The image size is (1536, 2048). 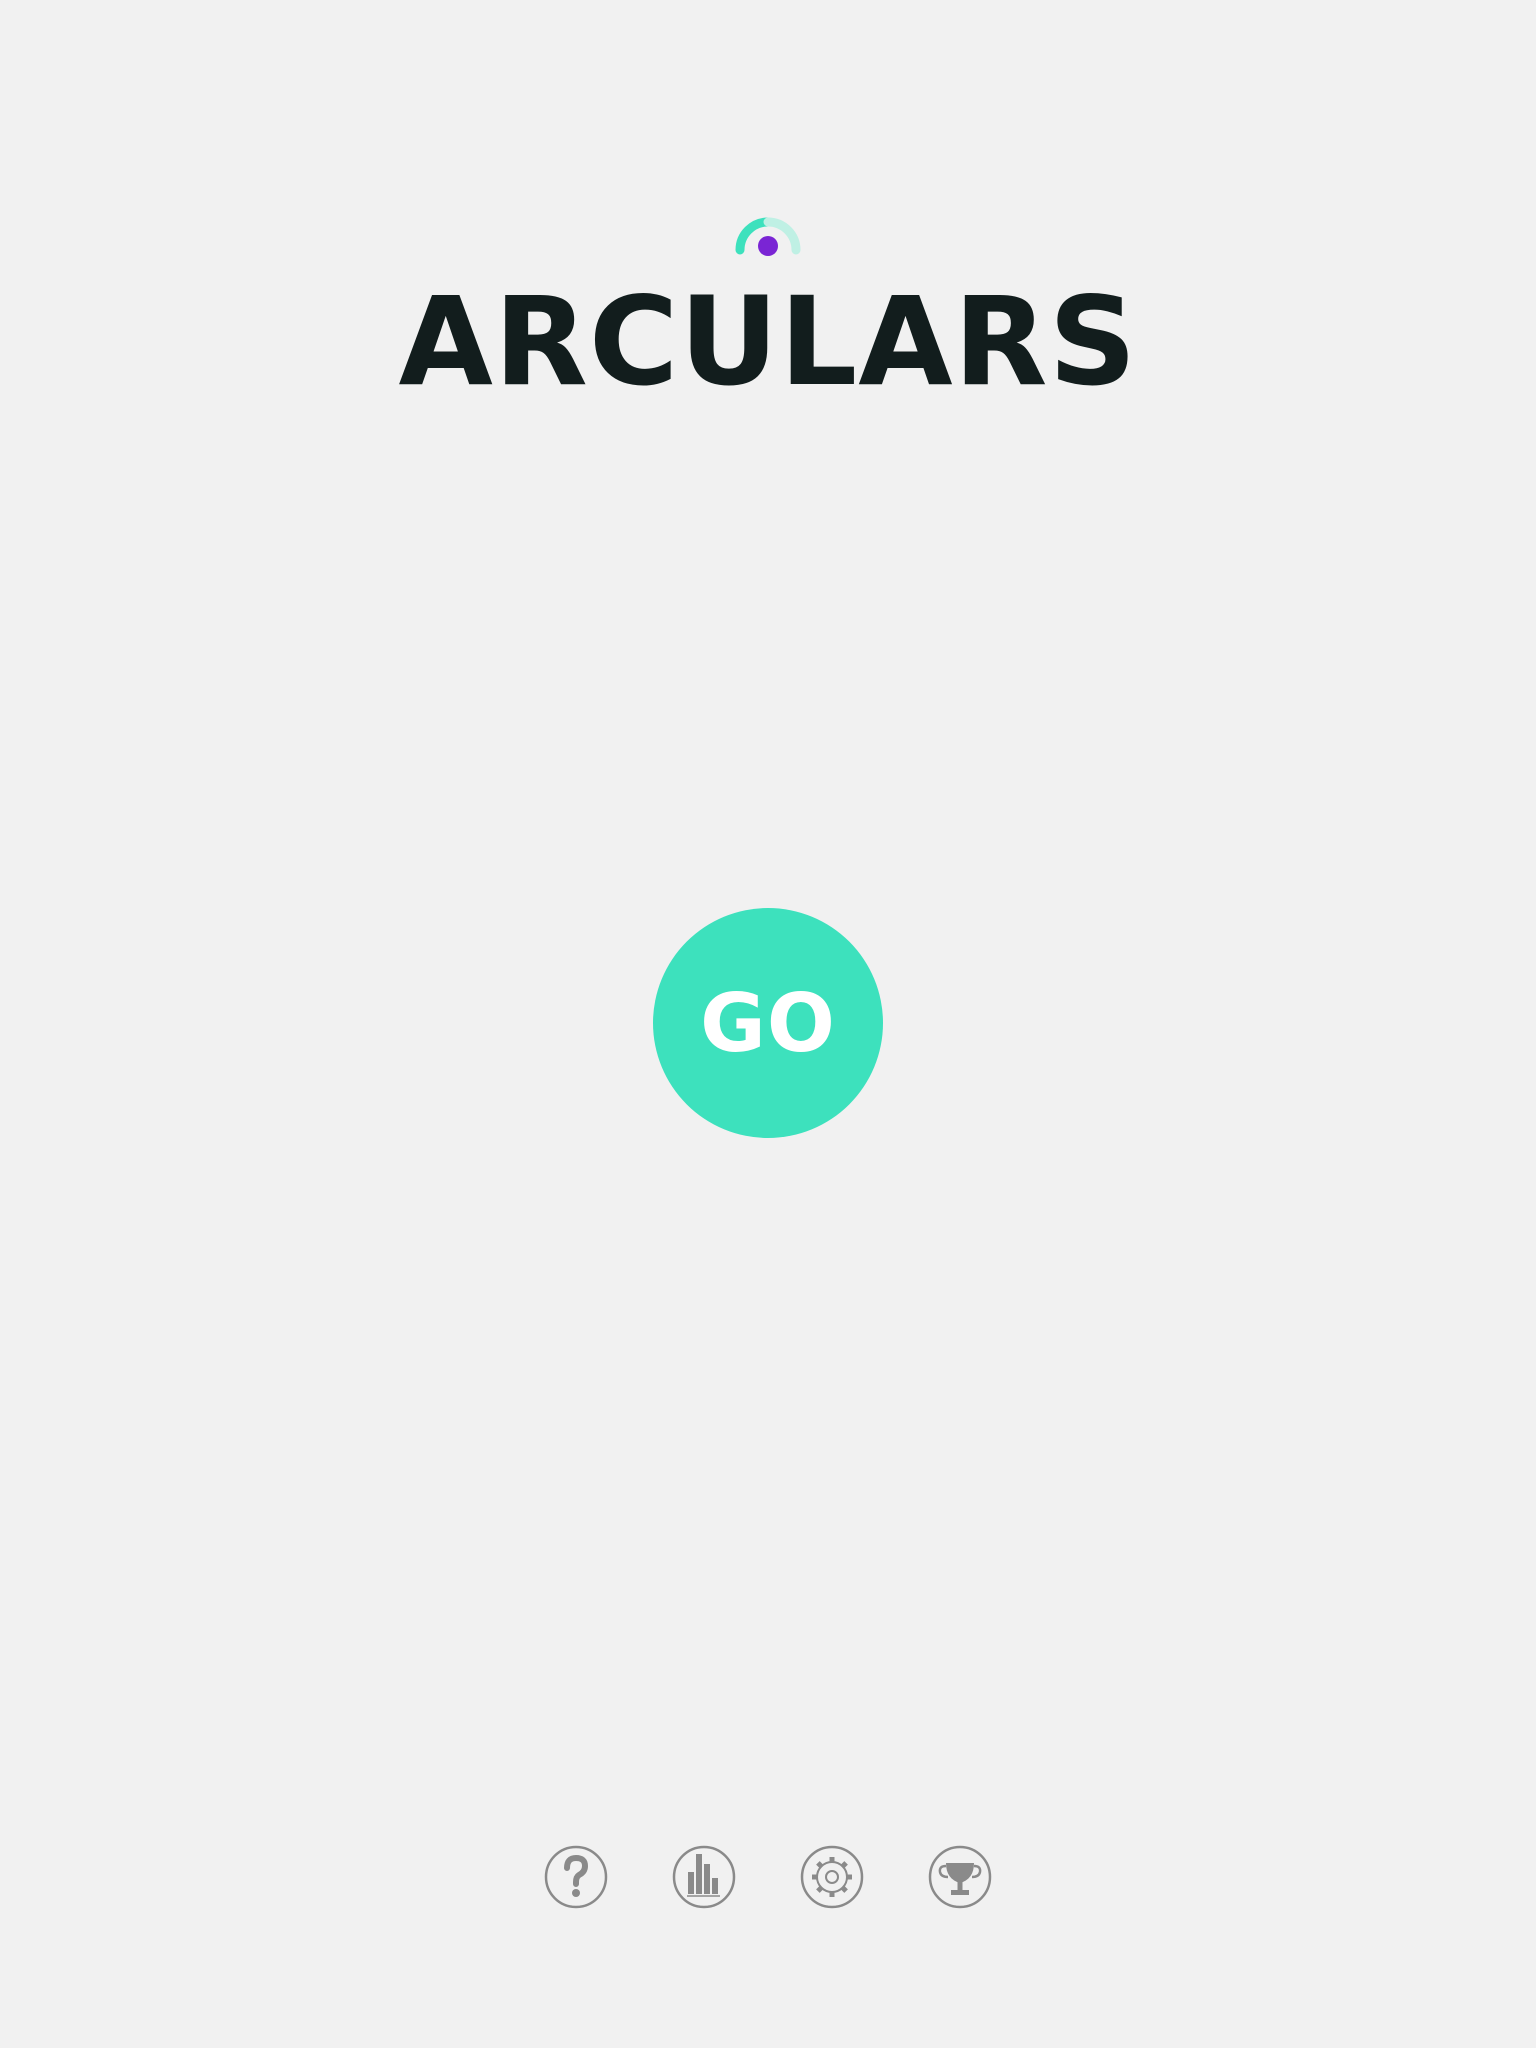 What do you see at coordinates (768, 1877) in the screenshot?
I see `bottom-nav` at bounding box center [768, 1877].